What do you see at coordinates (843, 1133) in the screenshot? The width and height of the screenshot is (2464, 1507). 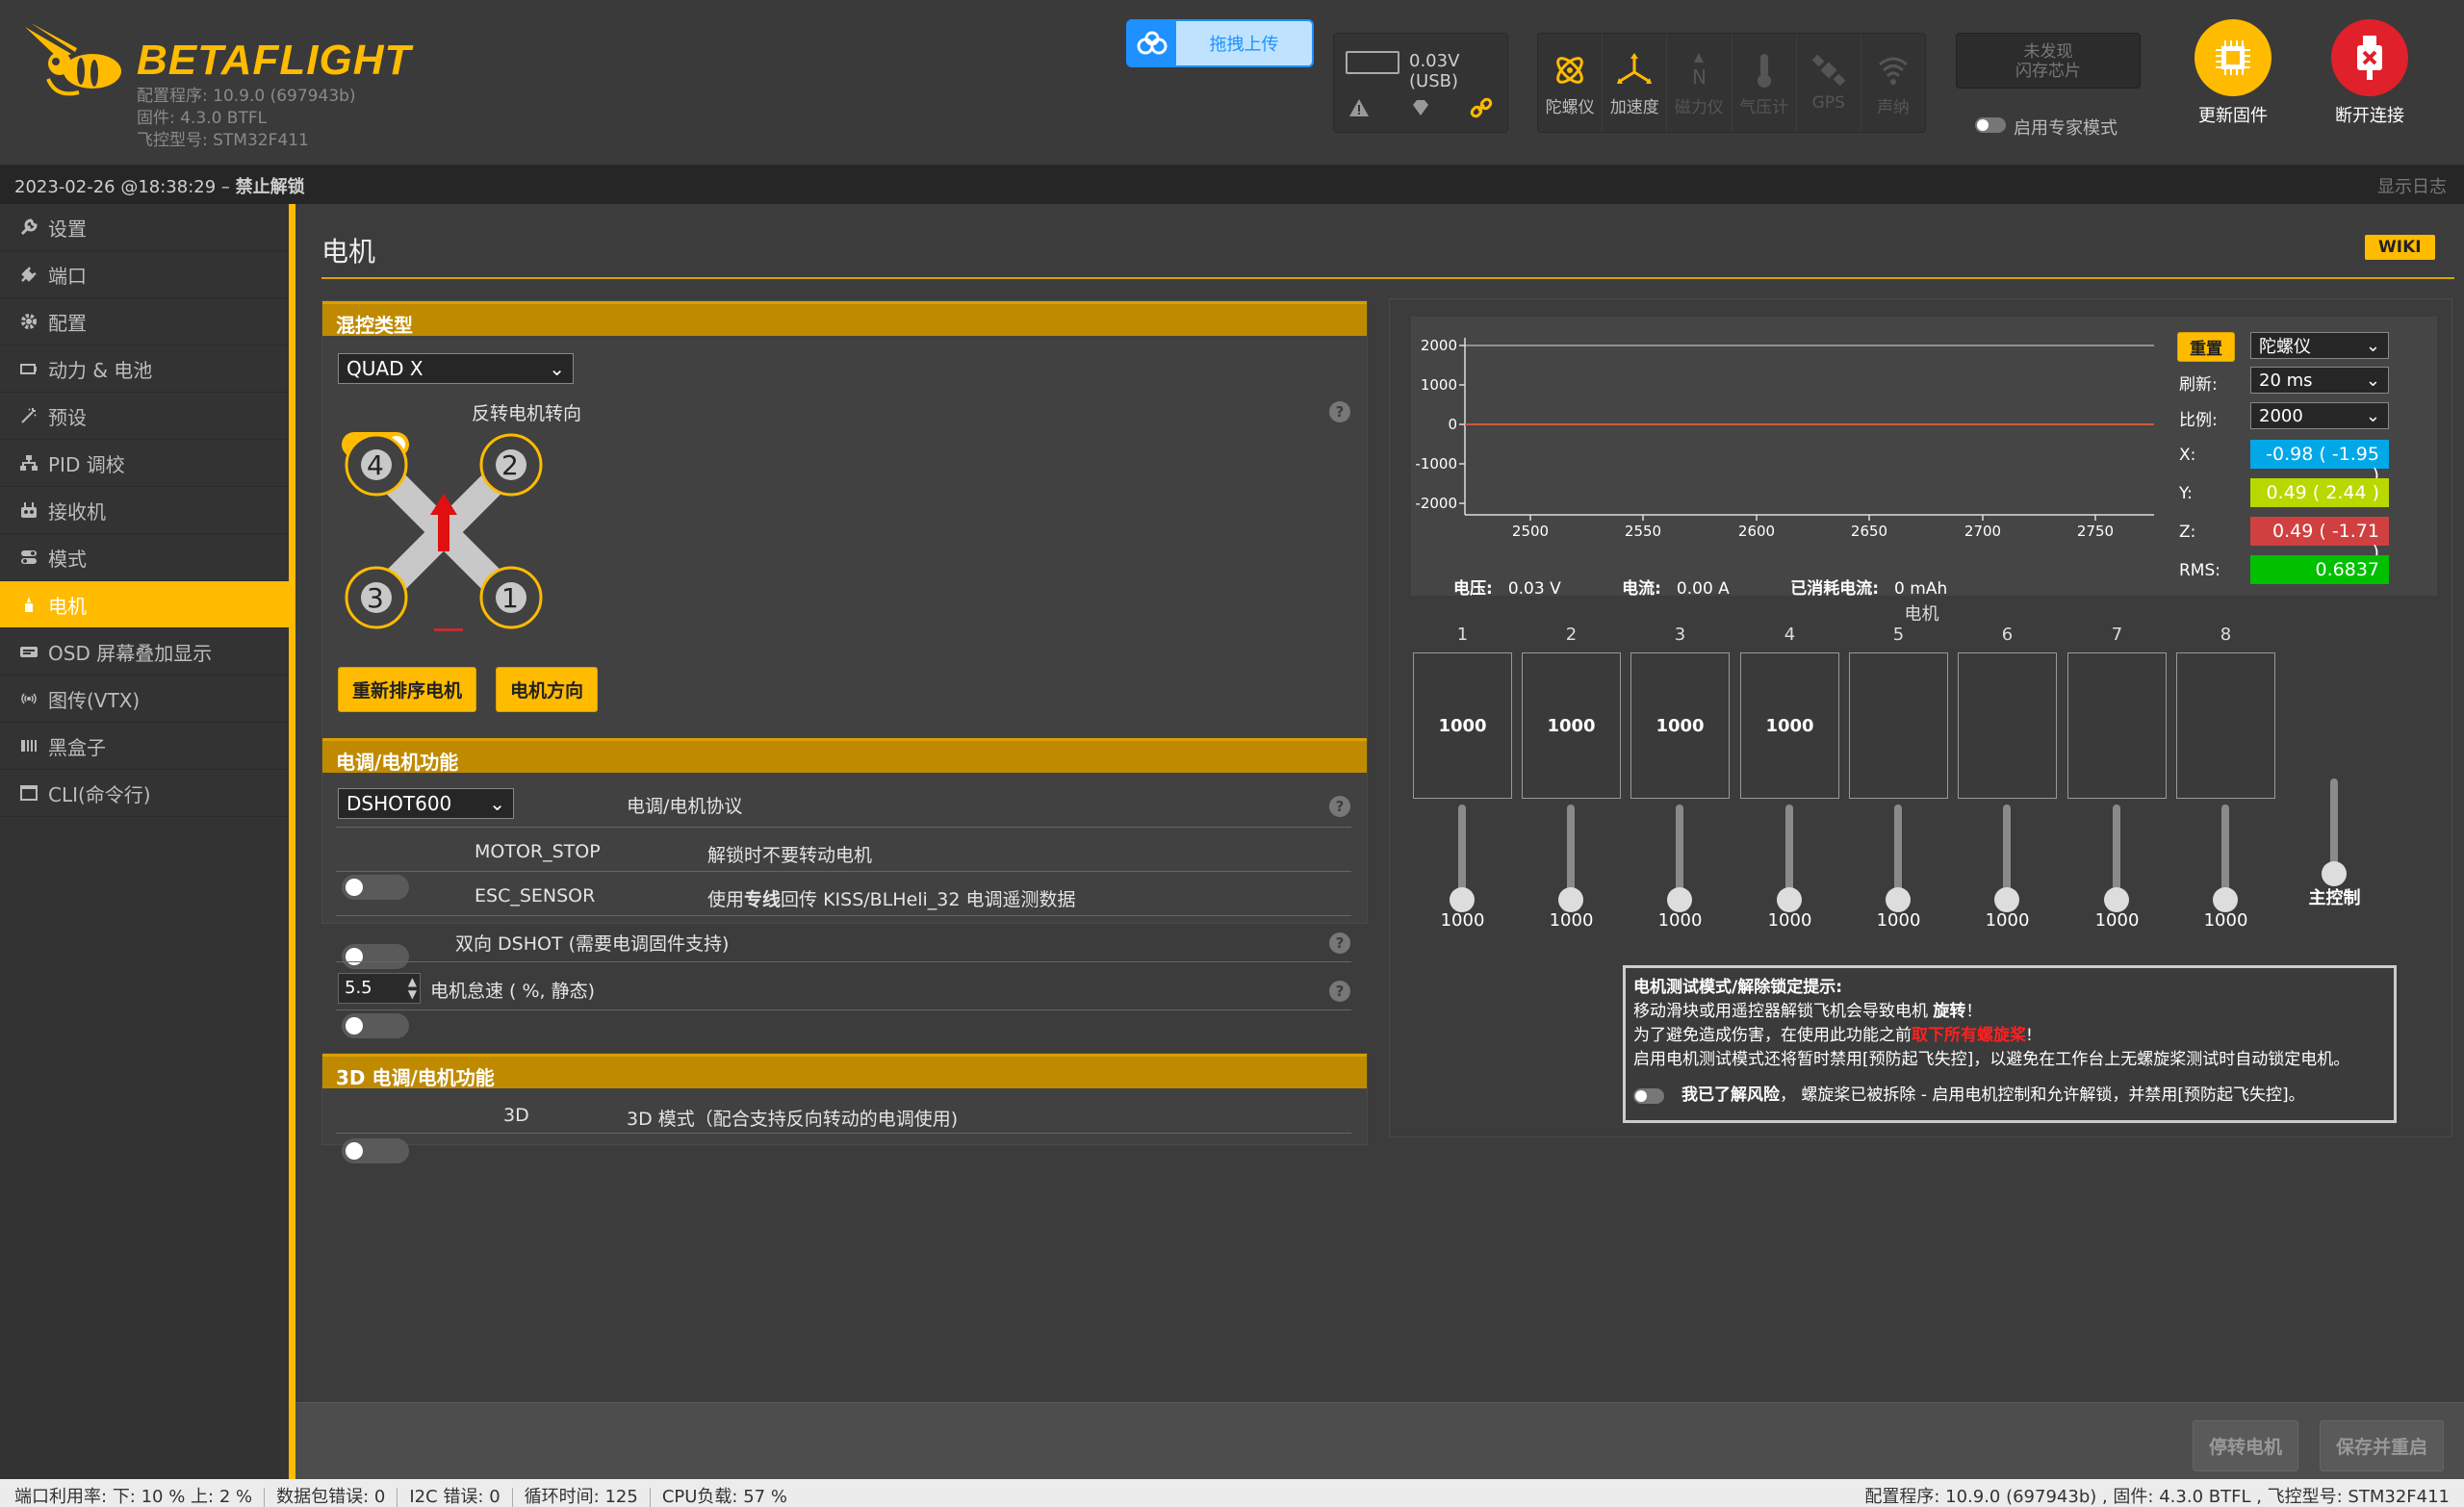 I see `row-divider` at bounding box center [843, 1133].